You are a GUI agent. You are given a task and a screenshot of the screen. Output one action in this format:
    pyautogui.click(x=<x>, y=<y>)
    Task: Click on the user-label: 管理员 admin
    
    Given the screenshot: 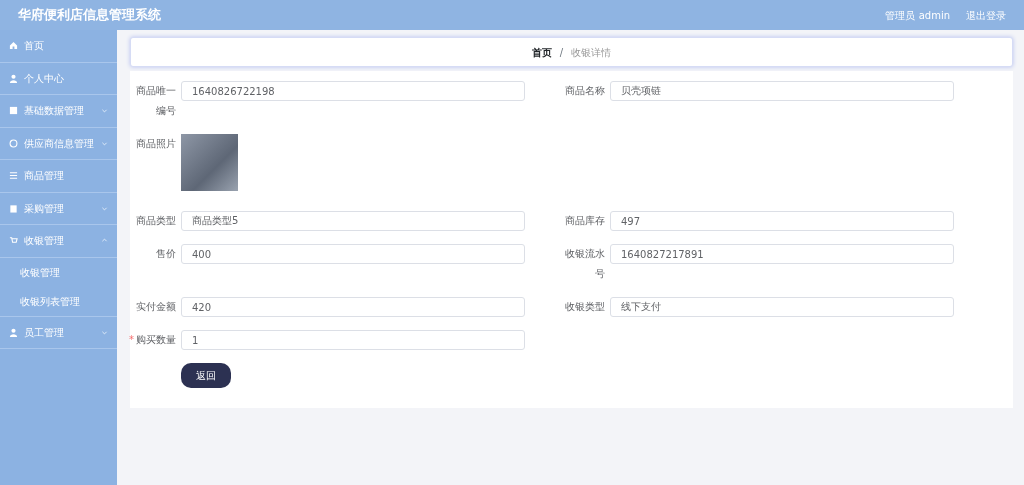 What is the action you would take?
    pyautogui.click(x=917, y=15)
    